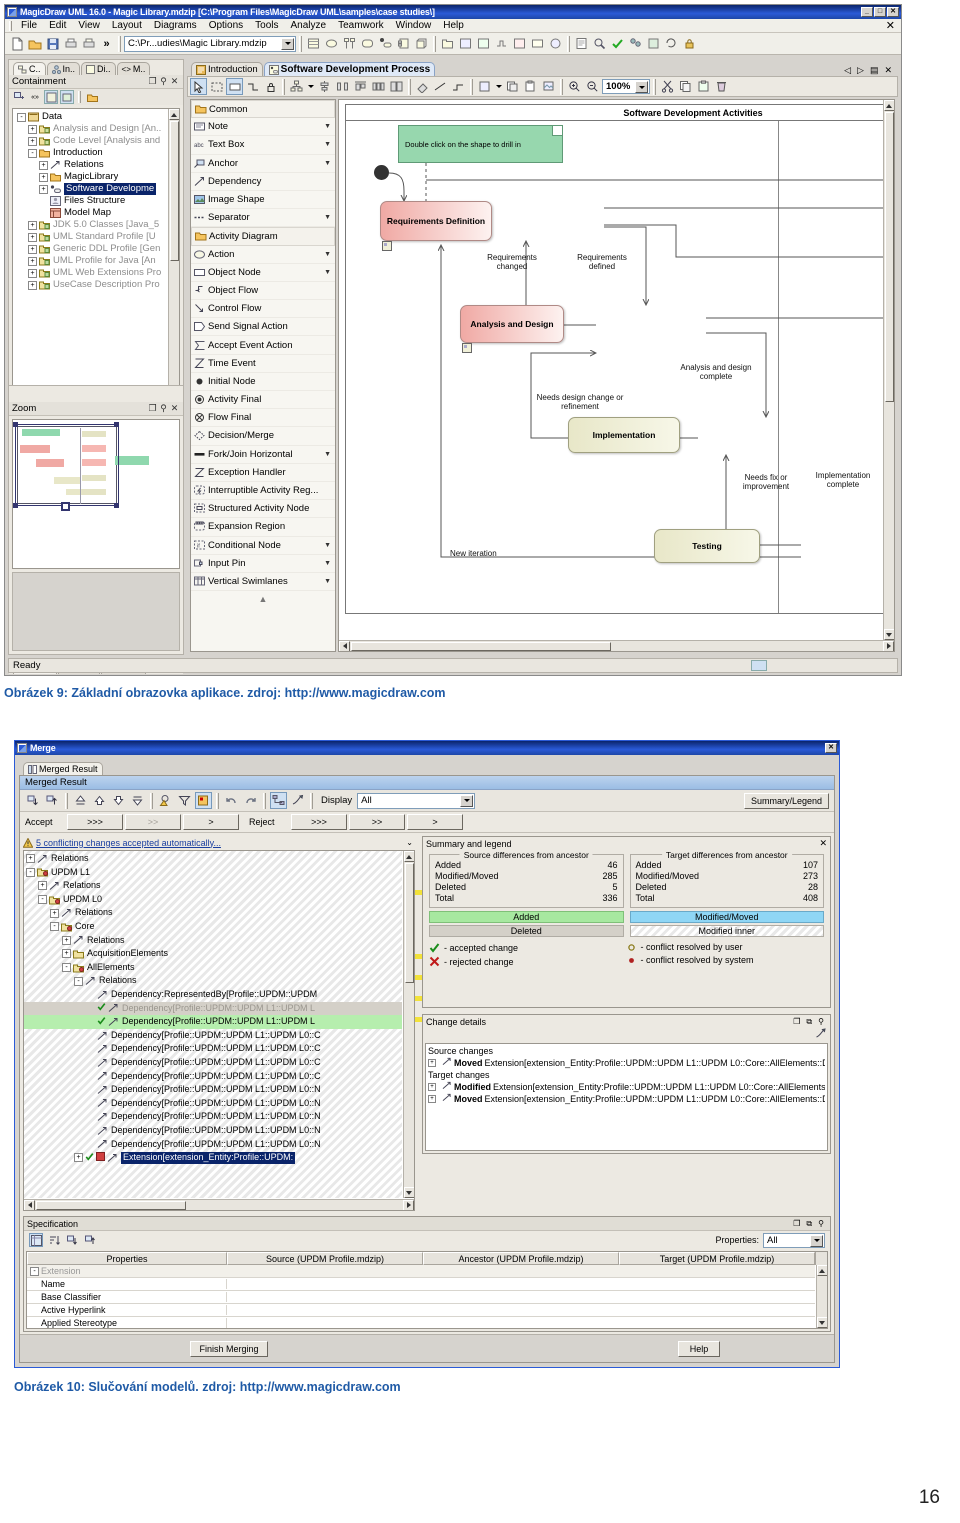 Image resolution: width=960 pixels, height=1523 pixels. Describe the element at coordinates (416, 800) in the screenshot. I see `display-combo: All` at that location.